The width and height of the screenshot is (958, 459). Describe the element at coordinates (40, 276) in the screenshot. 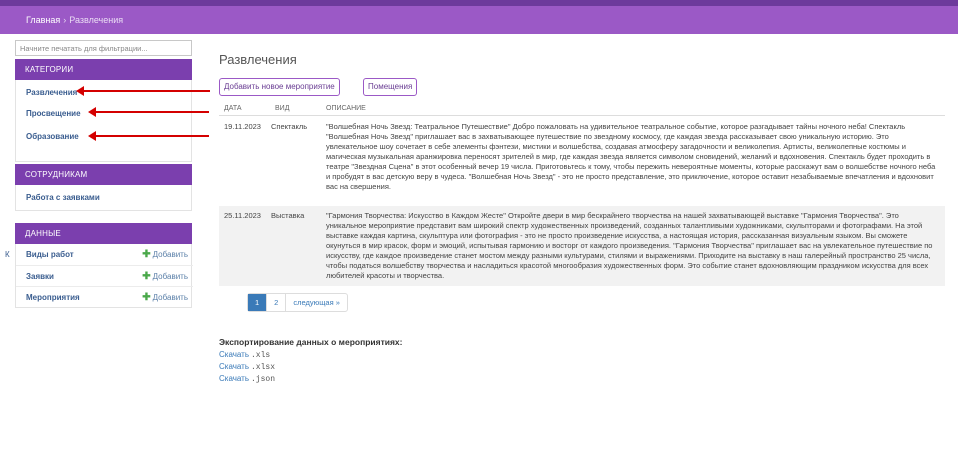

I see `sidebar-item-requests: Заявки` at that location.